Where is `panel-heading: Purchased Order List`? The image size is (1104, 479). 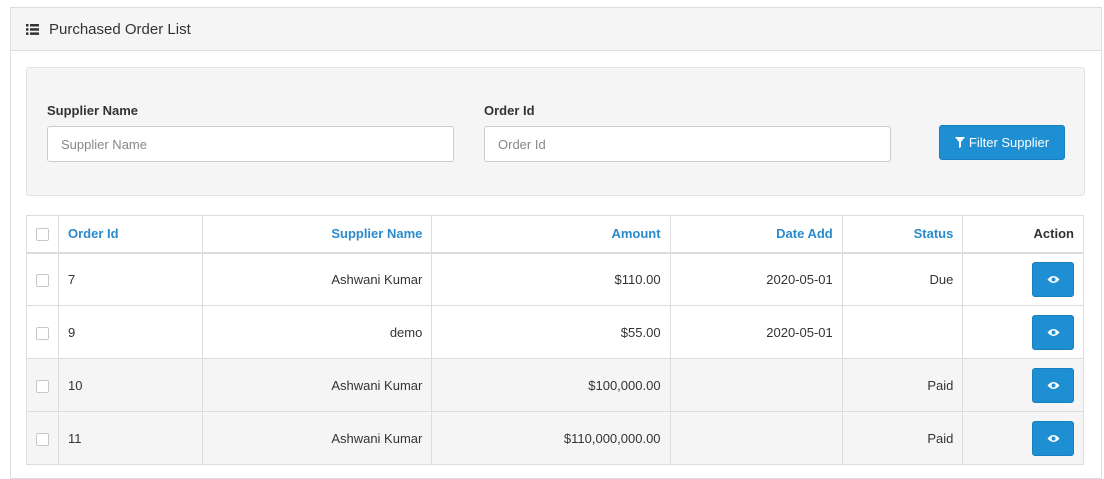
panel-heading: Purchased Order List is located at coordinates (556, 29).